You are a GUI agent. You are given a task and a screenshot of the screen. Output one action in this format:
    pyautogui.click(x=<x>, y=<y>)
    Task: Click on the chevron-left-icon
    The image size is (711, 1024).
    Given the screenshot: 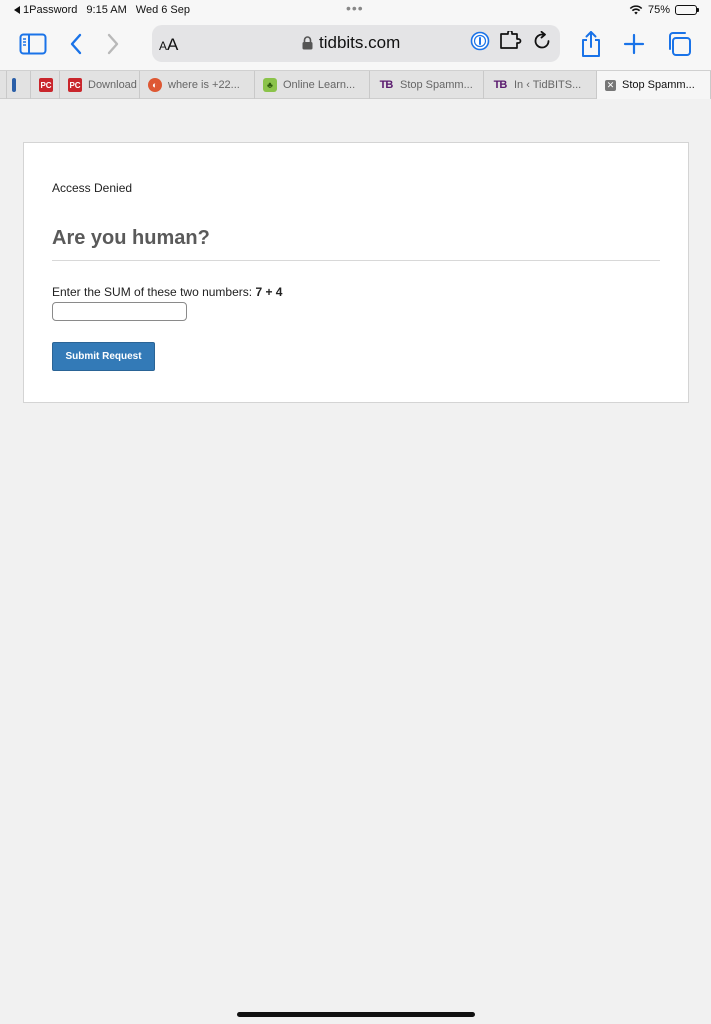 What is the action you would take?
    pyautogui.click(x=76, y=44)
    